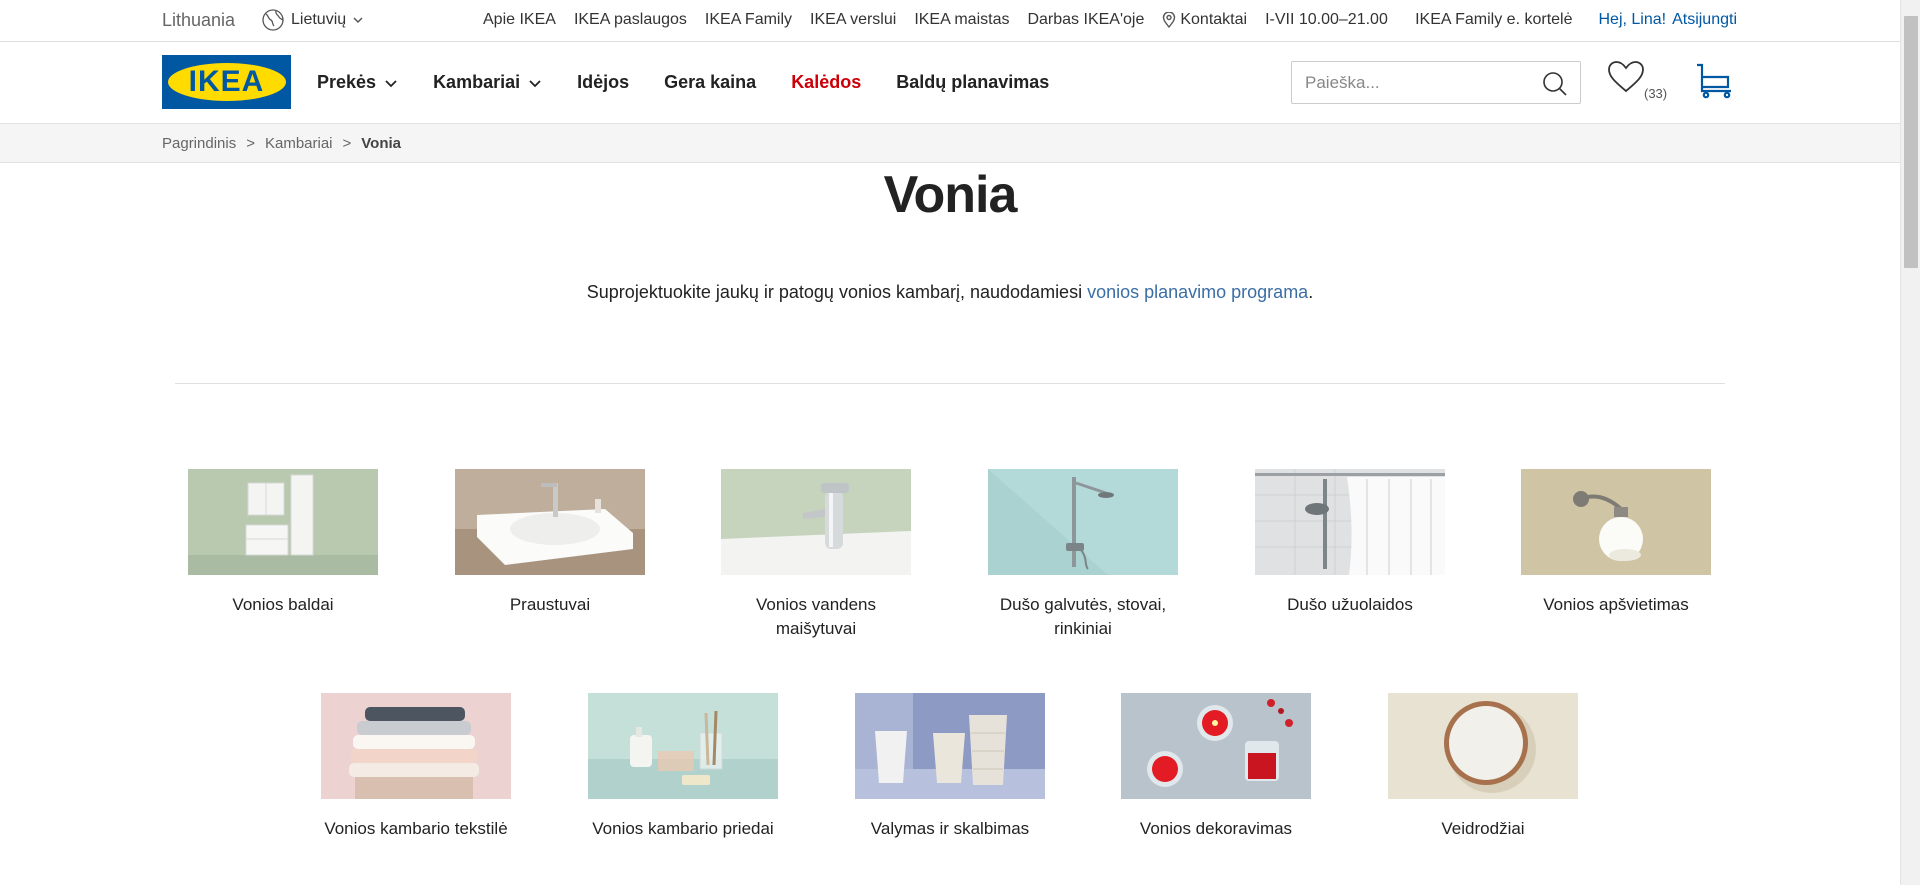  What do you see at coordinates (347, 82) in the screenshot?
I see `nav-prekes-label: Prekės` at bounding box center [347, 82].